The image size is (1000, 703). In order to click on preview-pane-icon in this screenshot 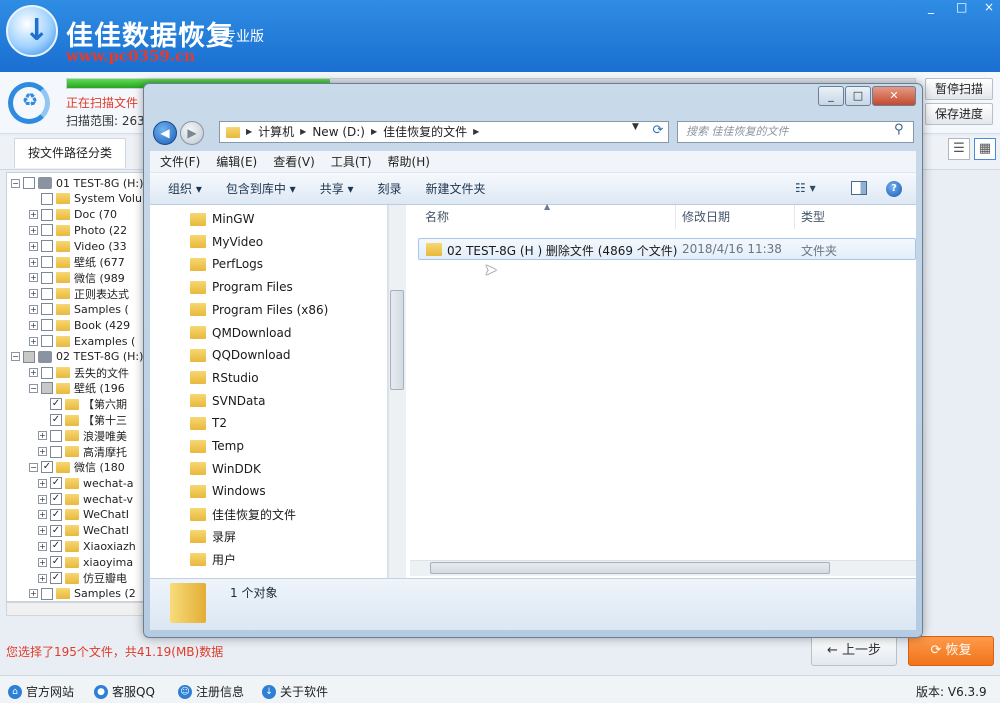, I will do `click(859, 188)`.